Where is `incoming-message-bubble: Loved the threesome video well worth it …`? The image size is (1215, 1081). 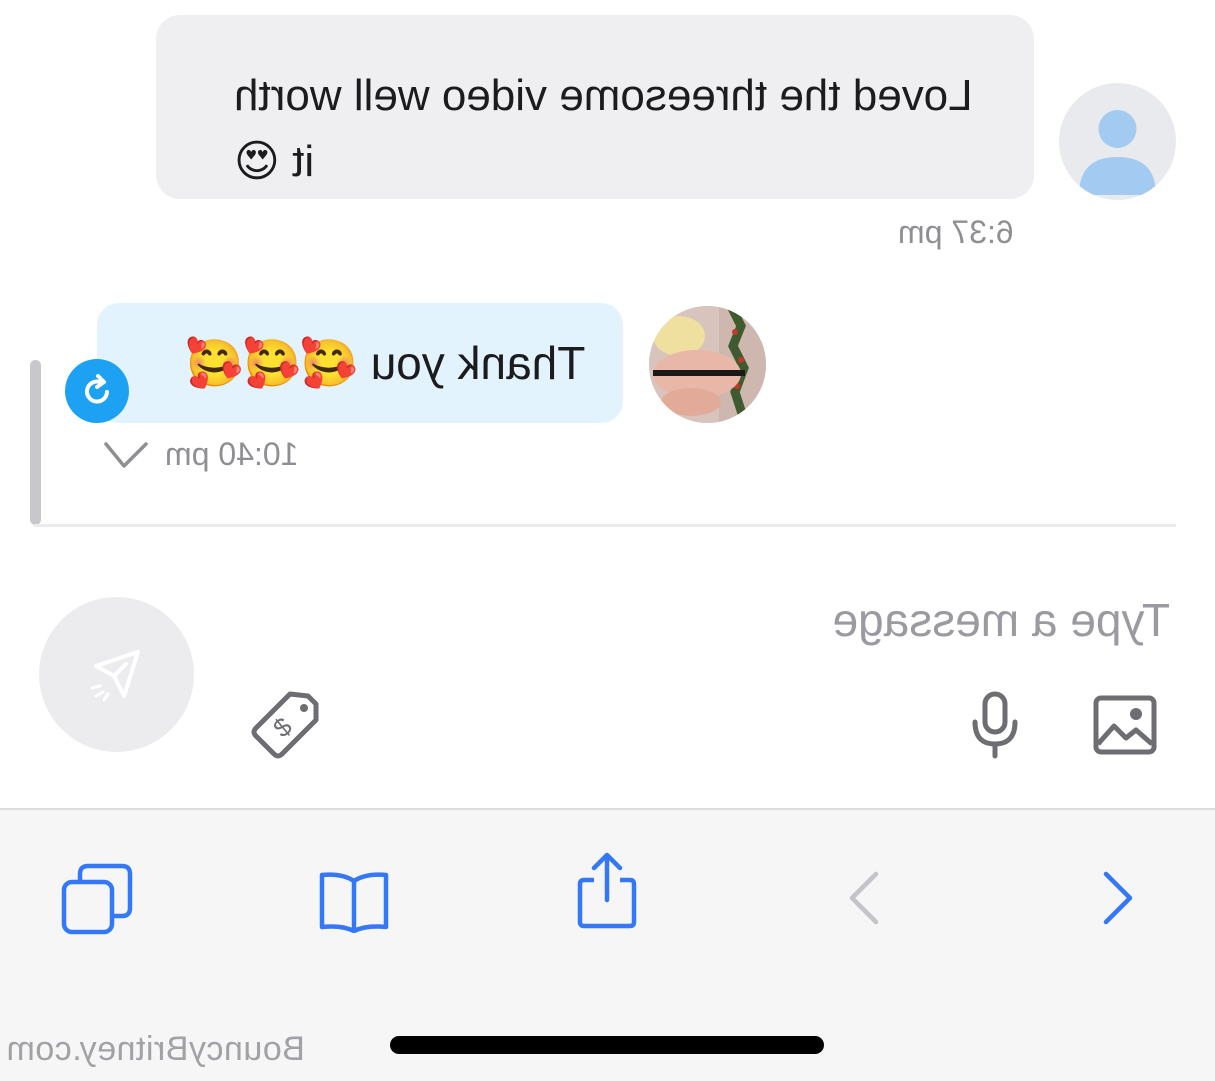 incoming-message-bubble: Loved the threesome video well worth it … is located at coordinates (595, 107).